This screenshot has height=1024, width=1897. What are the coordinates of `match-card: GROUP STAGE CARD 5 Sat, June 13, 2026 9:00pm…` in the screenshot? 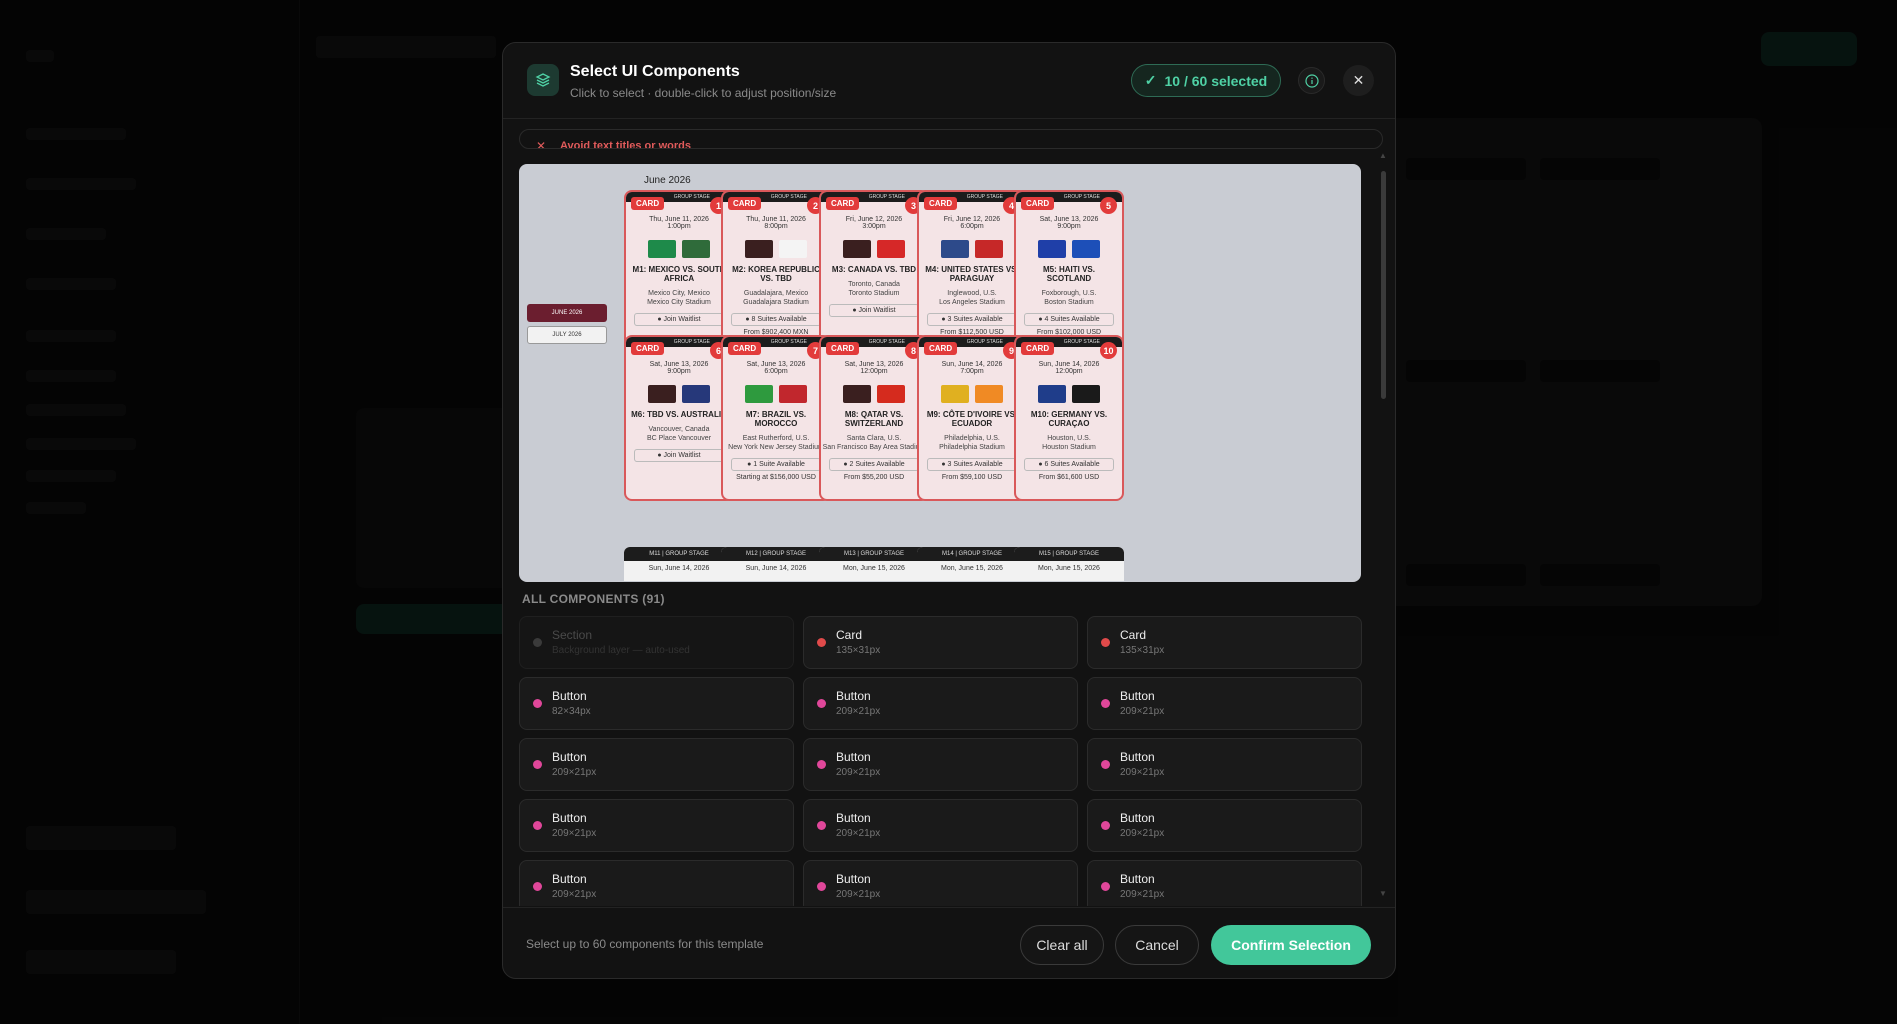 It's located at (1069, 273).